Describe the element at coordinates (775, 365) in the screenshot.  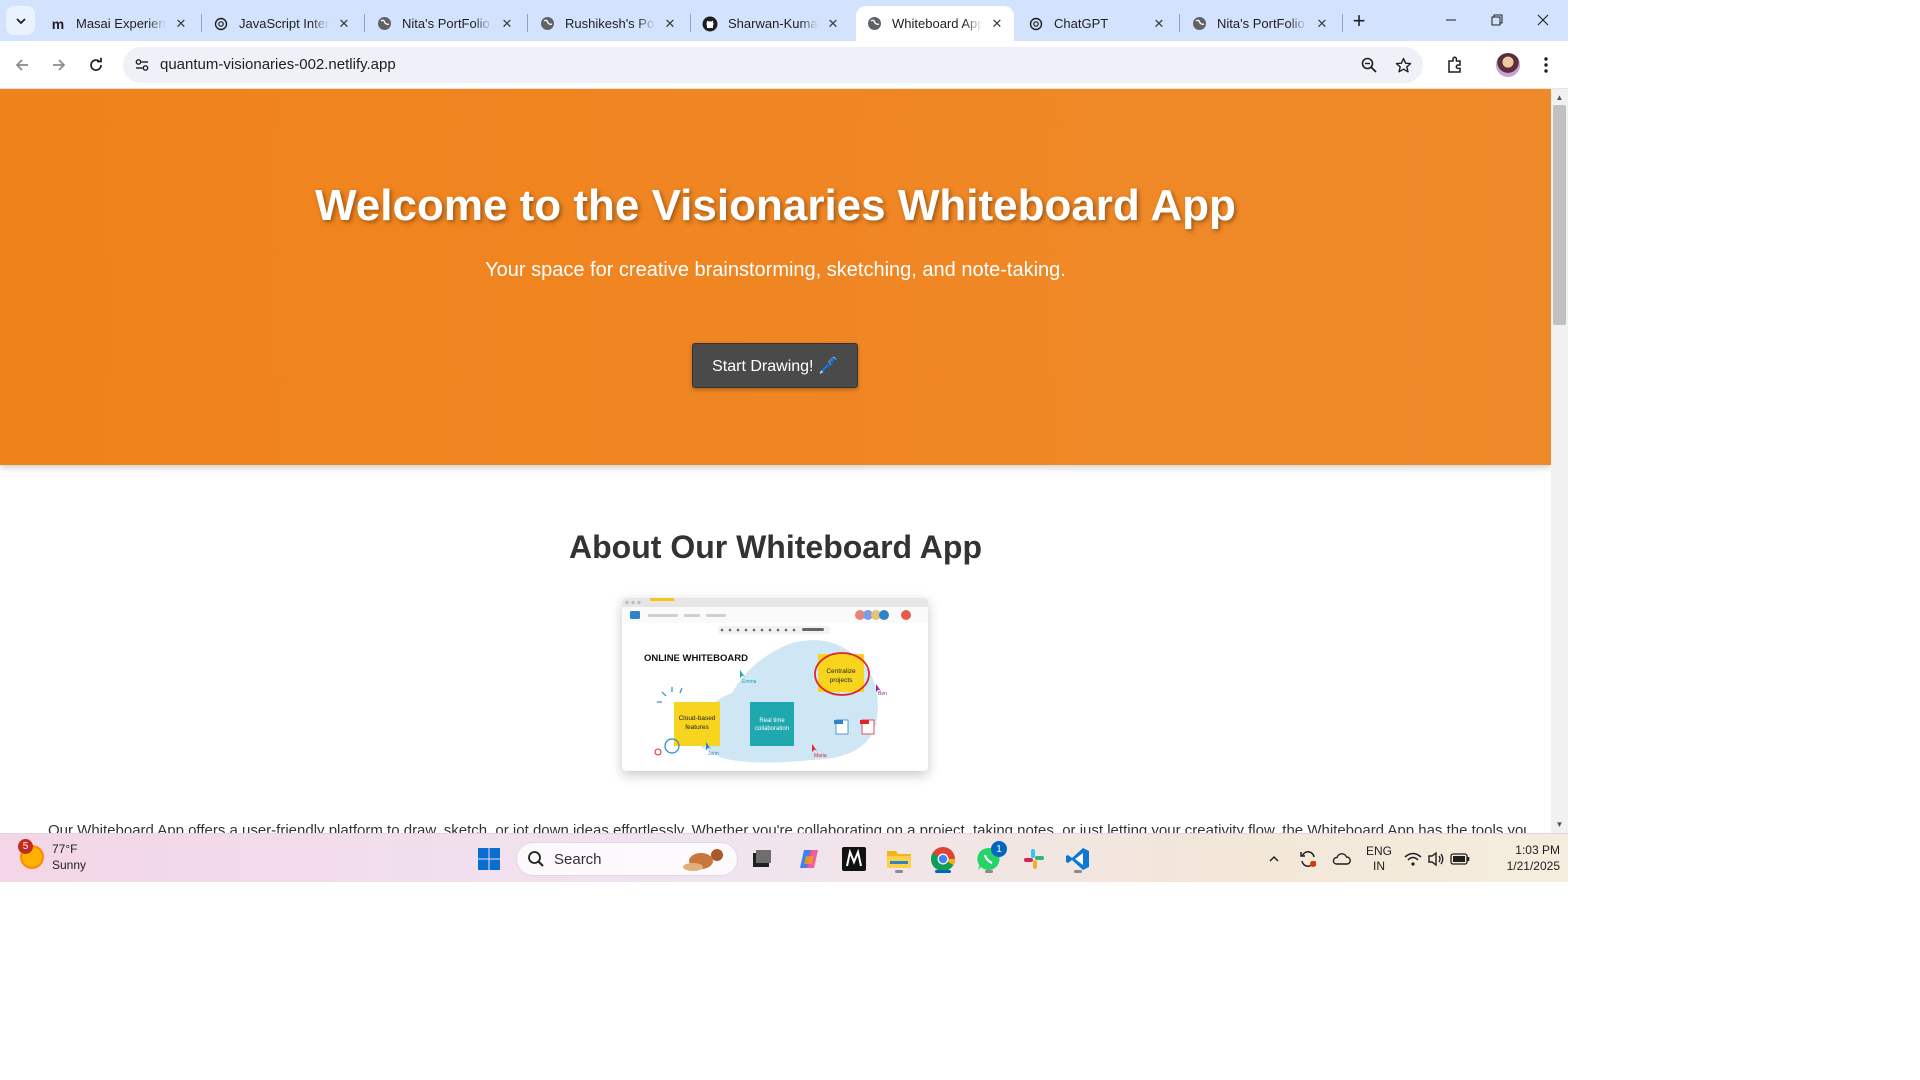
I see `start-drawing-button: Start Drawing! 🖊️` at that location.